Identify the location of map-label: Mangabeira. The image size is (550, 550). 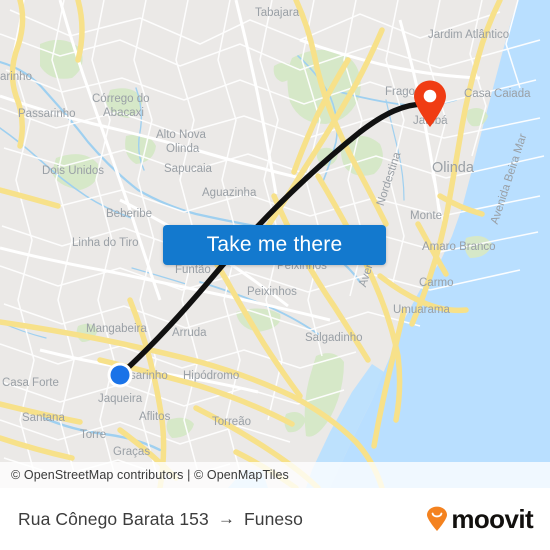
(116, 329).